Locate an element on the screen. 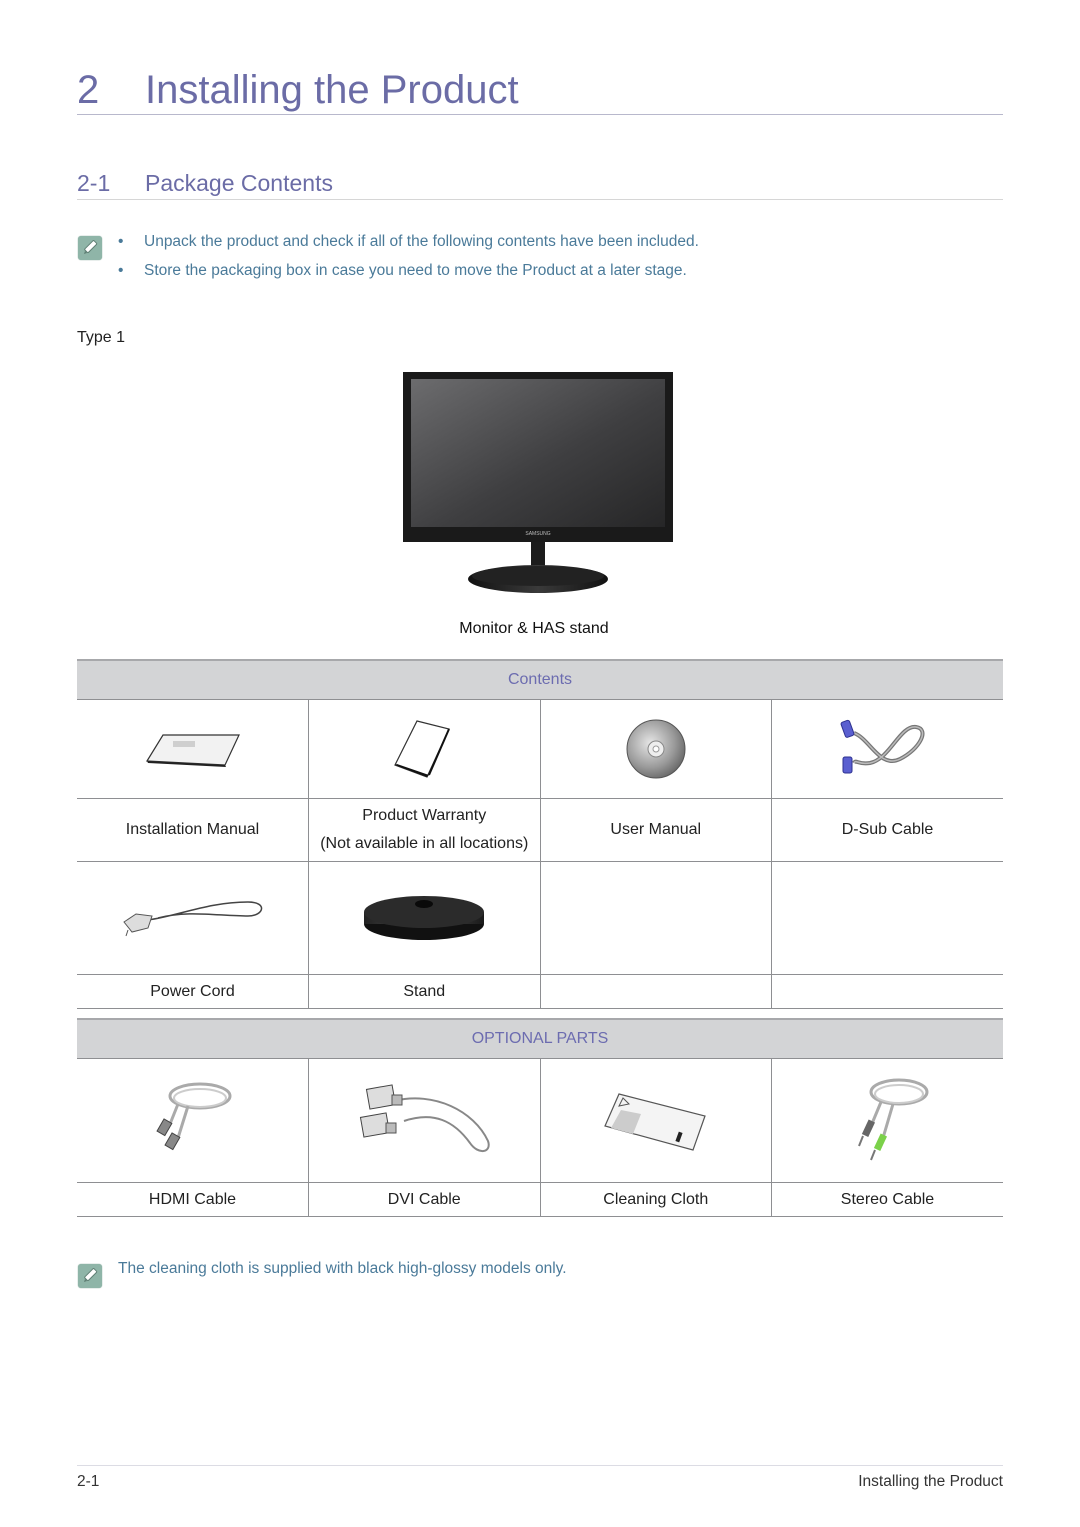 The width and height of the screenshot is (1080, 1527). item-label: Cleaning Cloth is located at coordinates (655, 1199).